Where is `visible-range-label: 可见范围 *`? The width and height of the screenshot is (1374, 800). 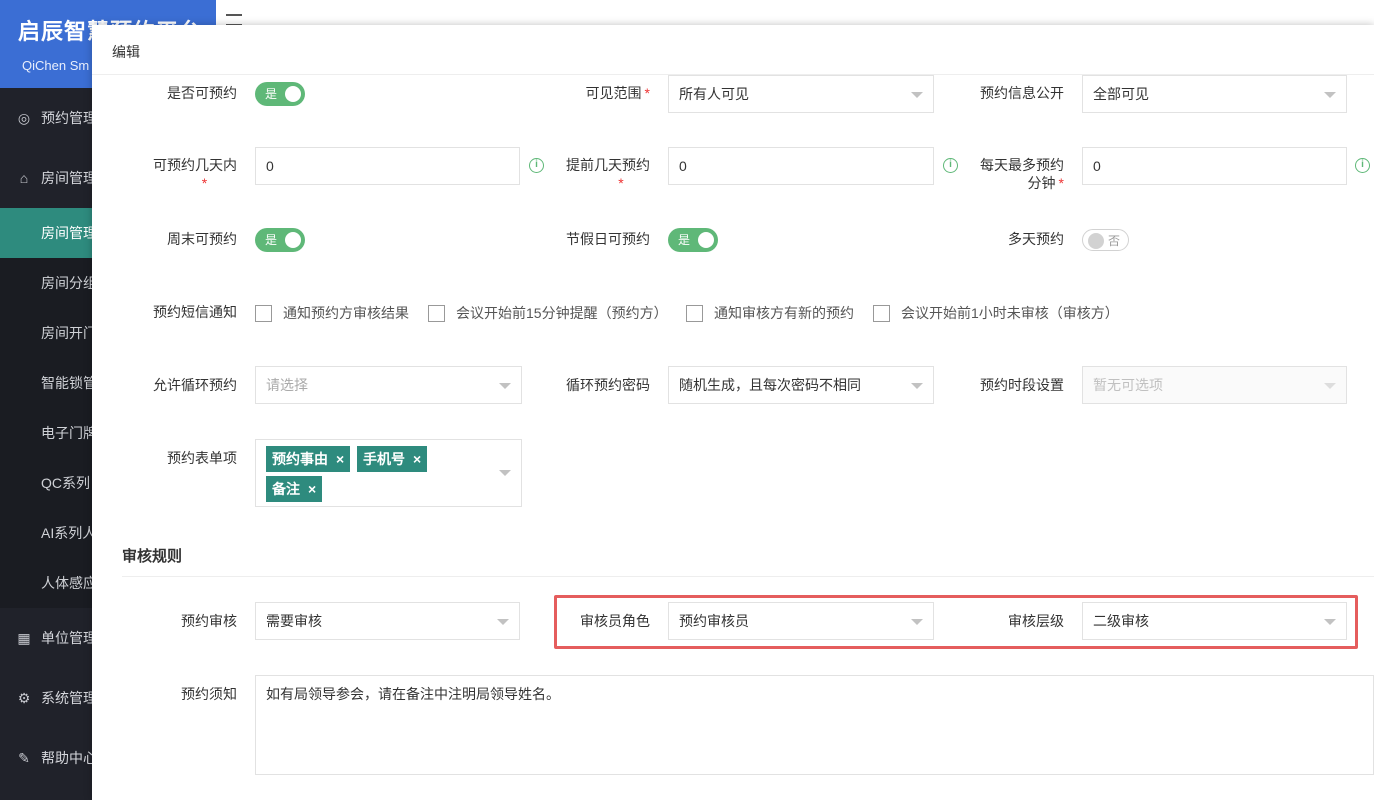
visible-range-label: 可见范围 * is located at coordinates (596, 93).